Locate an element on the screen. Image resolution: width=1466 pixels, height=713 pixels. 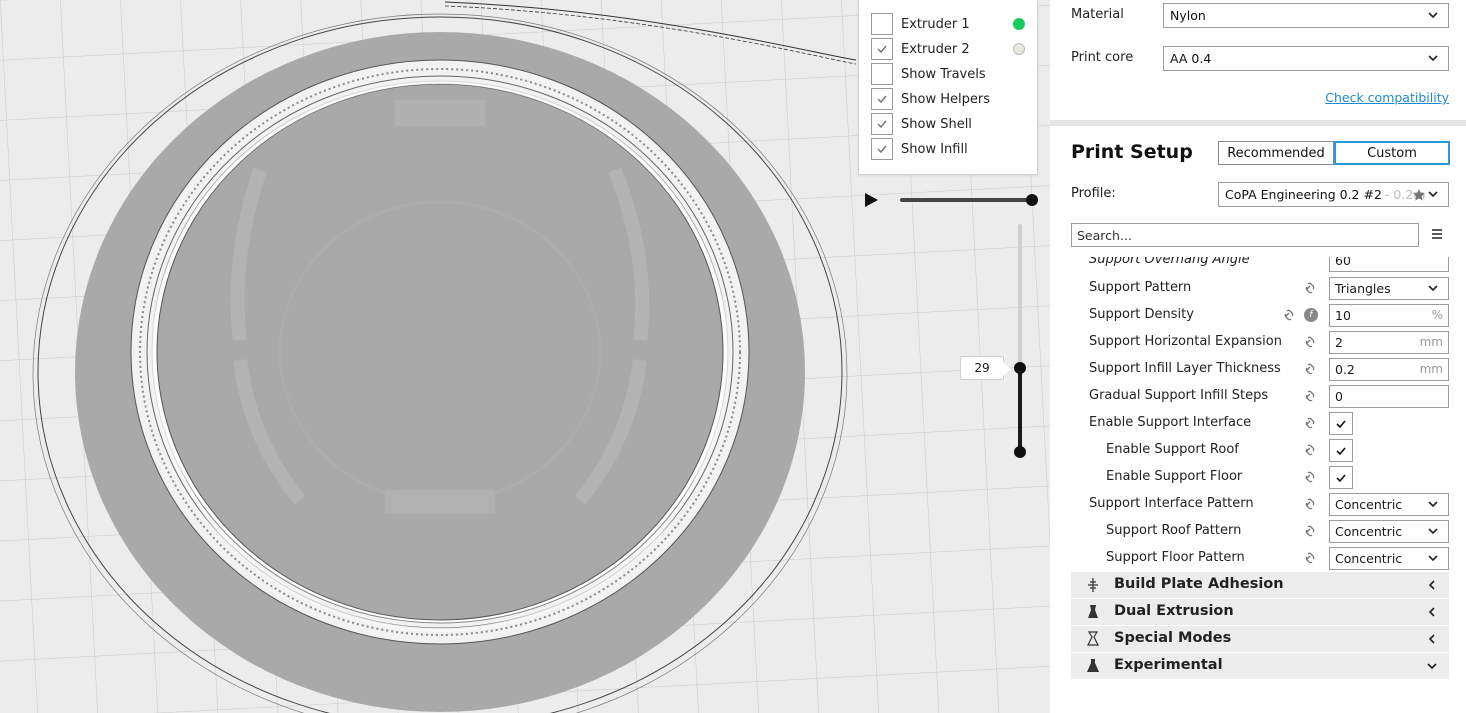
category-build-plate-adhesion: Build Plate Adhesion is located at coordinates (1260, 585).